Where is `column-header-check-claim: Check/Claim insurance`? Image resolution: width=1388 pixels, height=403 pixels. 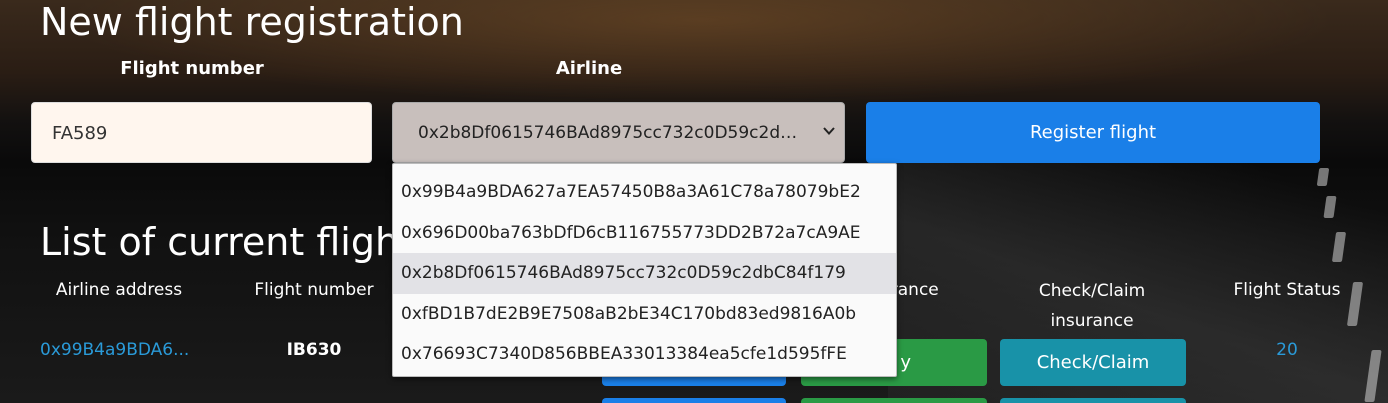
column-header-check-claim: Check/Claim insurance is located at coordinates (1092, 306).